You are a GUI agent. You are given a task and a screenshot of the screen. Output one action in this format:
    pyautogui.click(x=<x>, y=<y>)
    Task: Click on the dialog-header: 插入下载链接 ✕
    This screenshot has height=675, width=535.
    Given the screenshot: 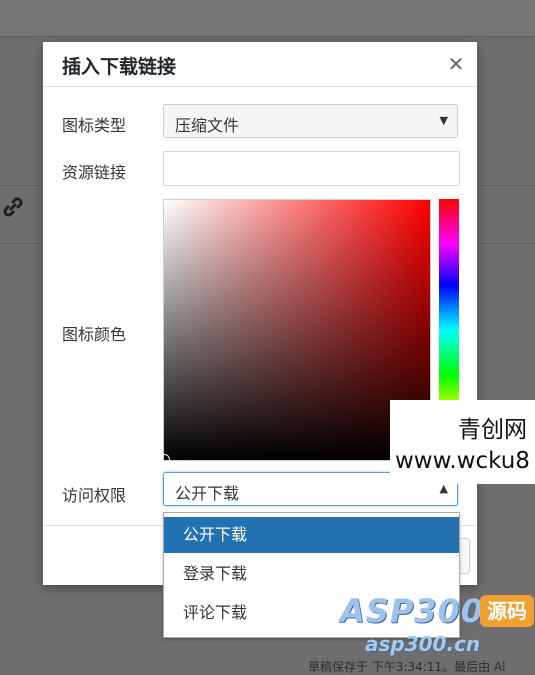 What is the action you would take?
    pyautogui.click(x=260, y=64)
    